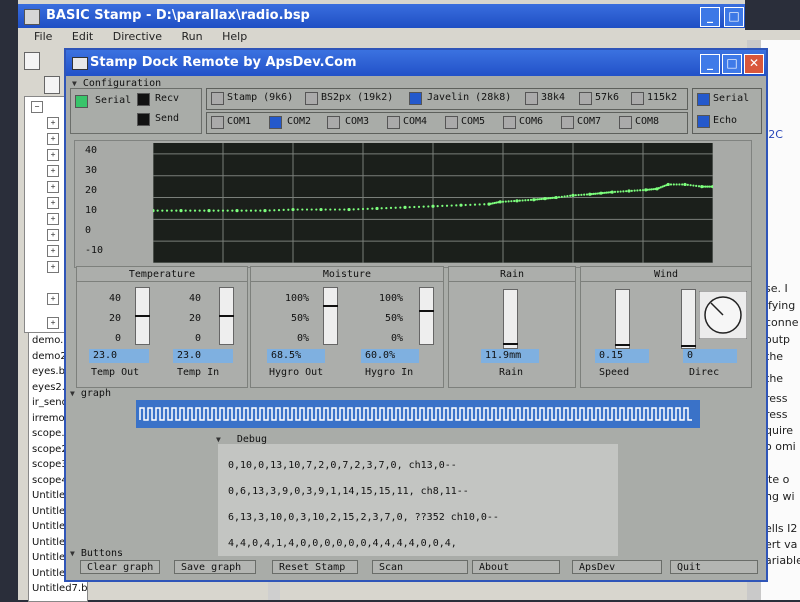 This screenshot has width=800, height=602. Describe the element at coordinates (531, 98) in the screenshot. I see `38k4-checkbox` at that location.